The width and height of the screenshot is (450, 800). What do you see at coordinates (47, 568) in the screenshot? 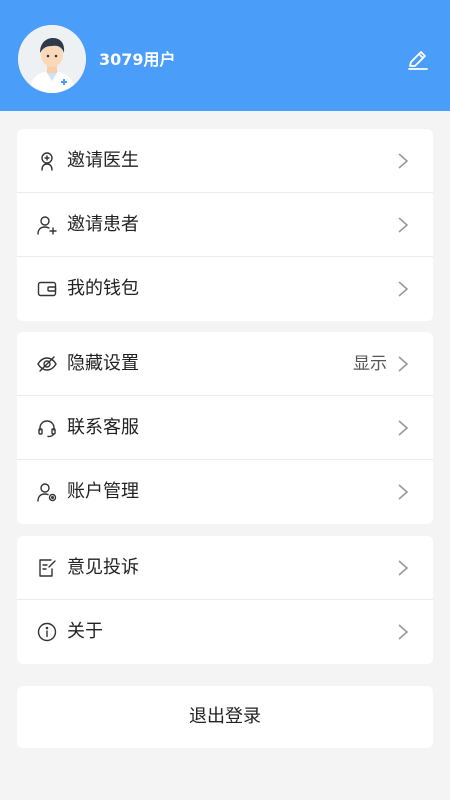
I see `feedback-icon` at bounding box center [47, 568].